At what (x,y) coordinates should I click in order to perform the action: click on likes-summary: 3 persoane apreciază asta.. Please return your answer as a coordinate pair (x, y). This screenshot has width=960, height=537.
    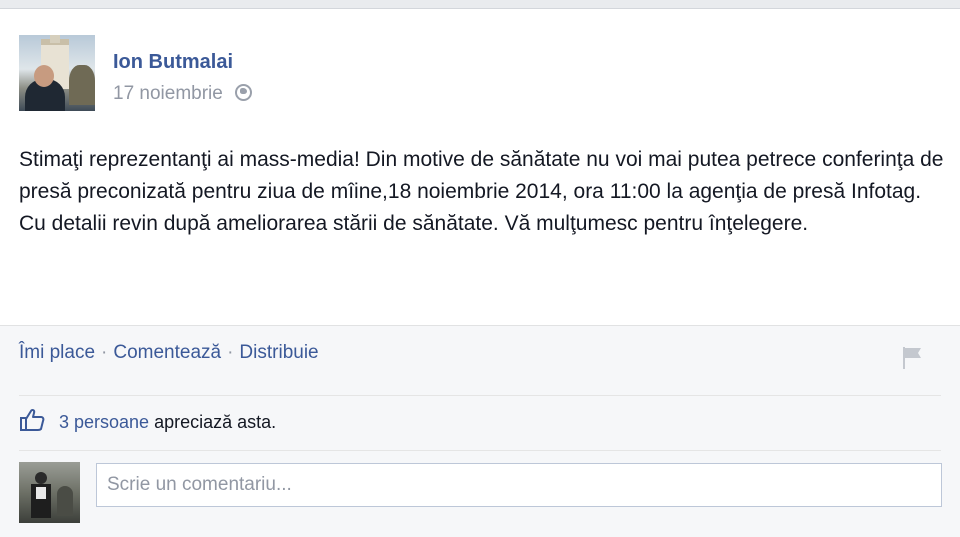
    Looking at the image, I should click on (147, 420).